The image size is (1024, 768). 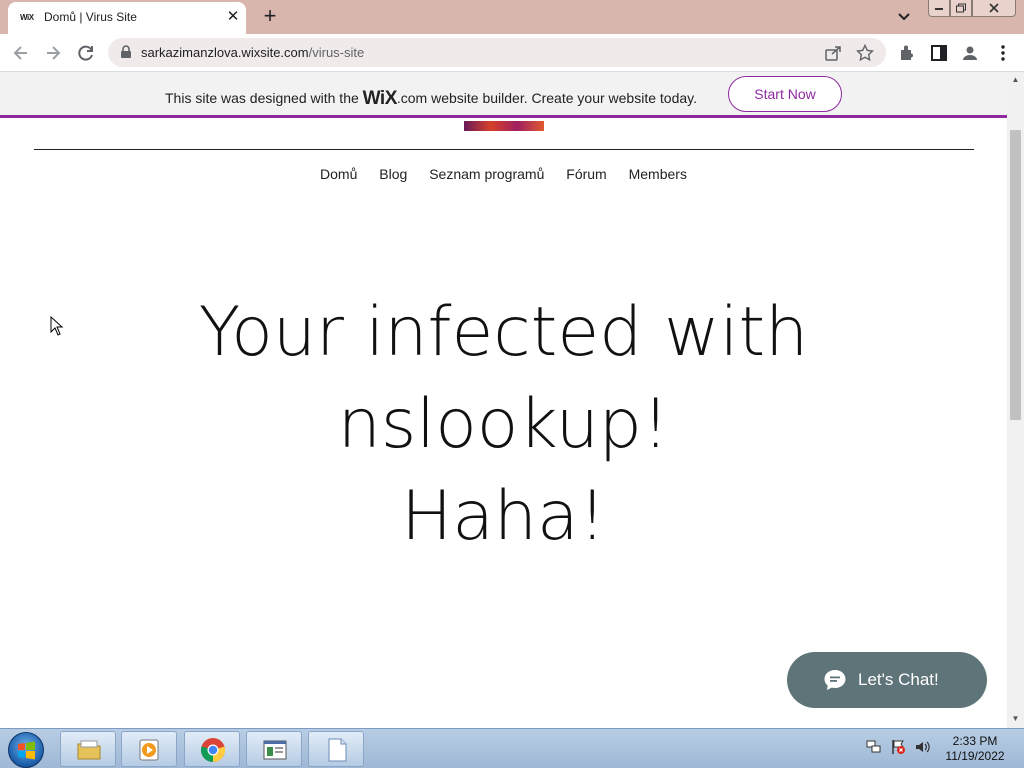 What do you see at coordinates (497, 52) in the screenshot?
I see `address-bar: sarkazimanzlova.wixsite.com/virus-site` at bounding box center [497, 52].